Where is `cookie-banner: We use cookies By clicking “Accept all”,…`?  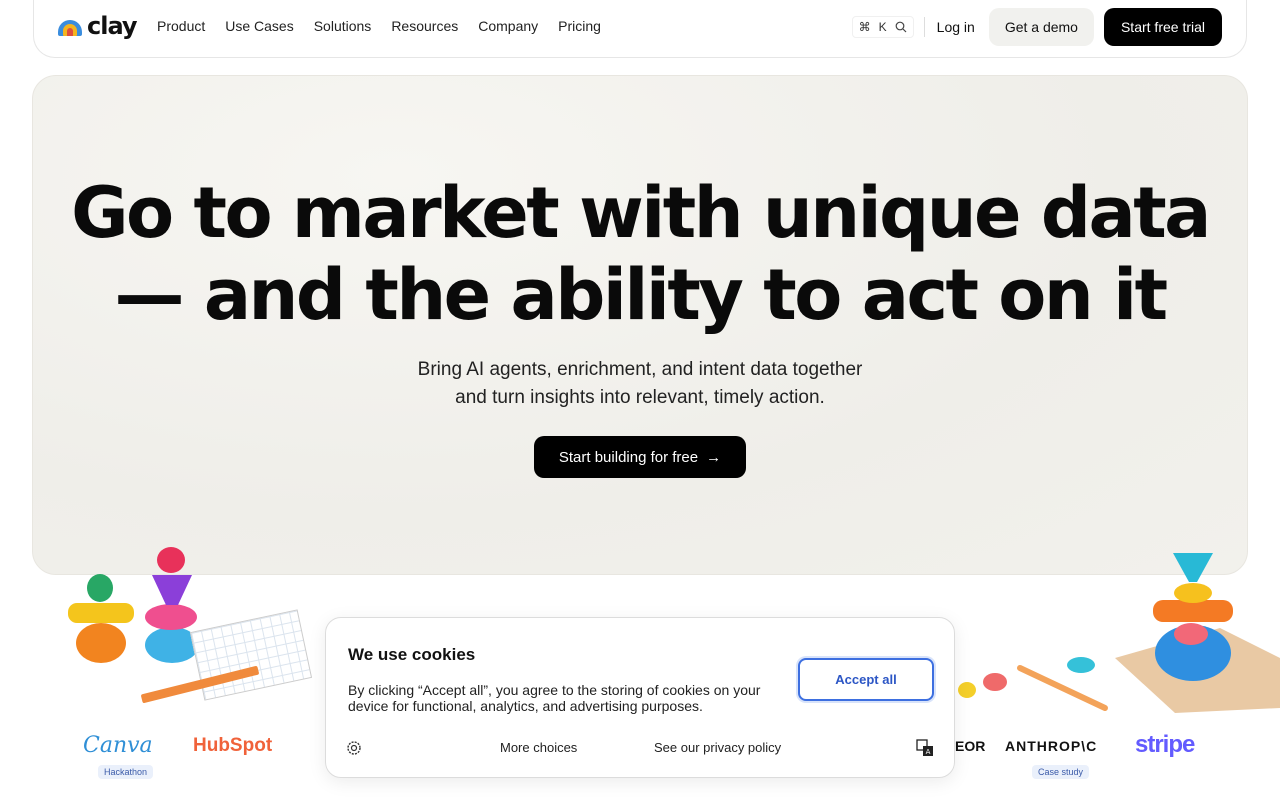 cookie-banner: We use cookies By clicking “Accept all”,… is located at coordinates (640, 697).